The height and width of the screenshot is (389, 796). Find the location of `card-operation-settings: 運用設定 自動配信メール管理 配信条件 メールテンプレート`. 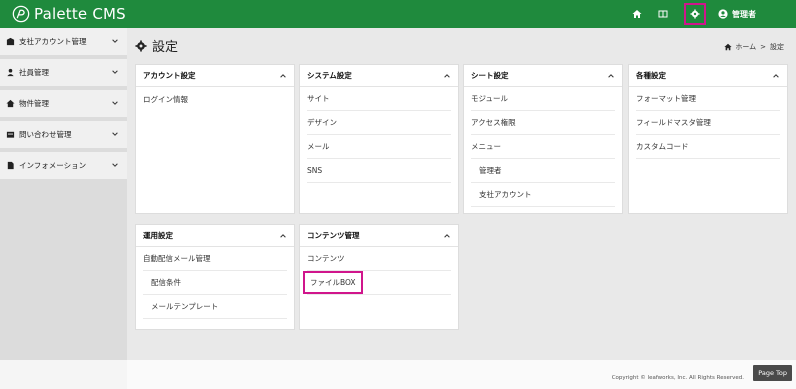

card-operation-settings: 運用設定 自動配信メール管理 配信条件 メールテンプレート is located at coordinates (215, 277).